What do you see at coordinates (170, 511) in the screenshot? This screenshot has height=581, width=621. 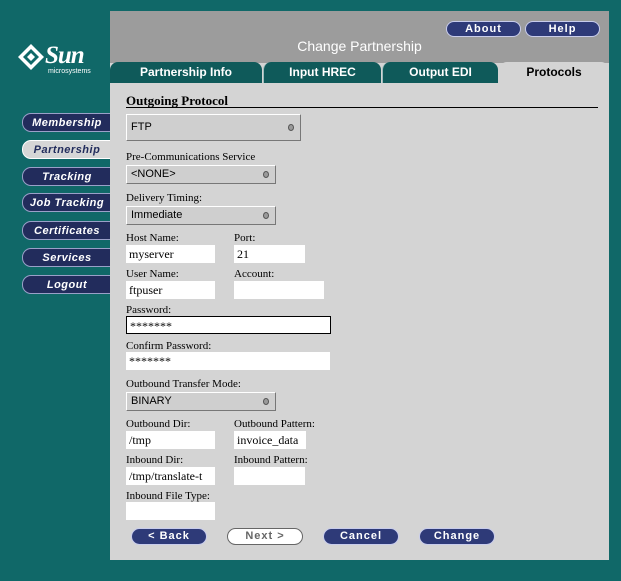 I see `inbound-file-type-input` at bounding box center [170, 511].